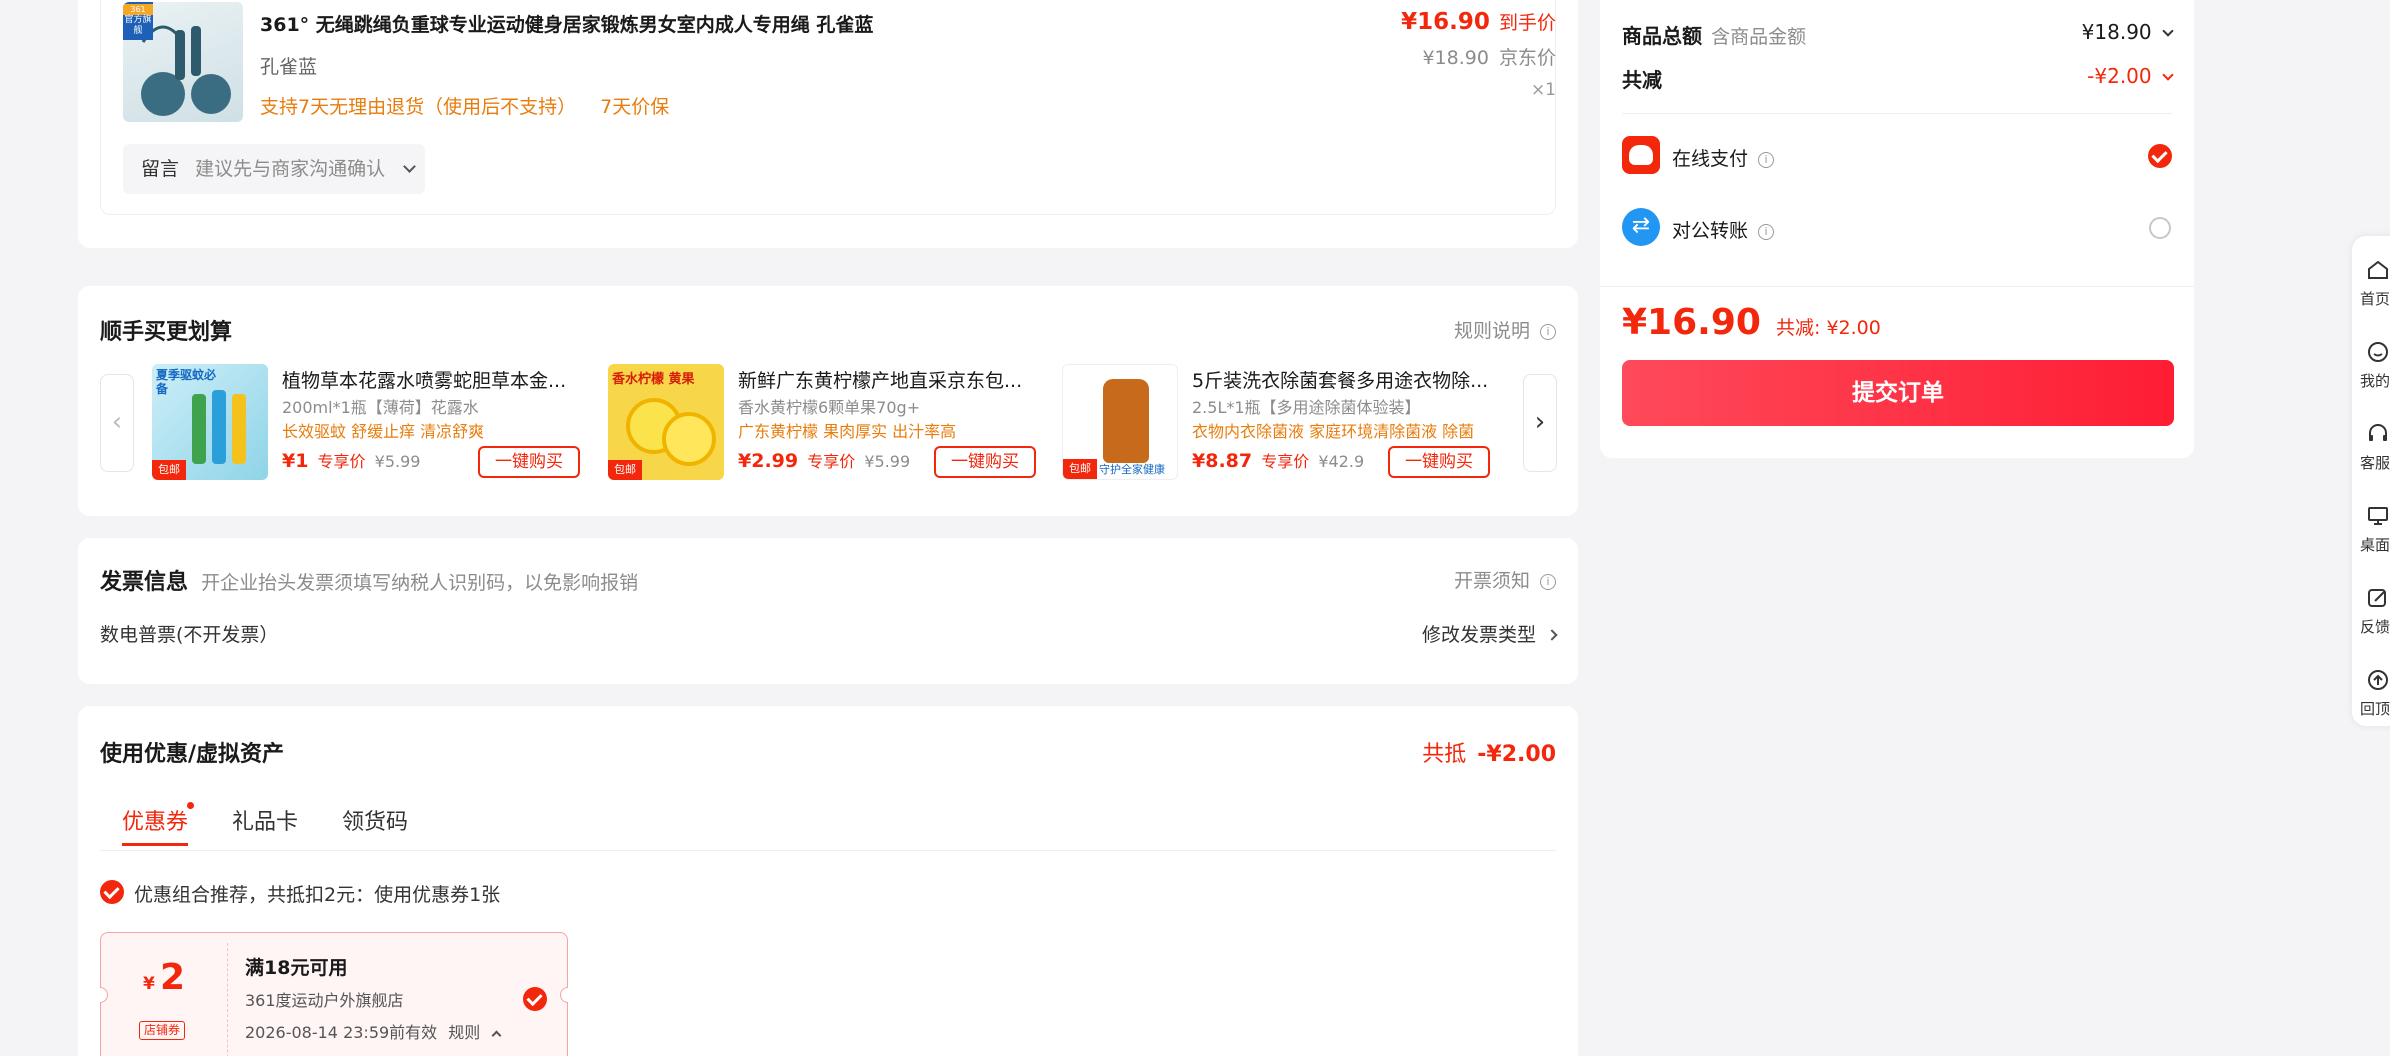 The width and height of the screenshot is (2390, 1056). I want to click on bundle-item-image: 香水柠檬 黄果 包邮, so click(666, 422).